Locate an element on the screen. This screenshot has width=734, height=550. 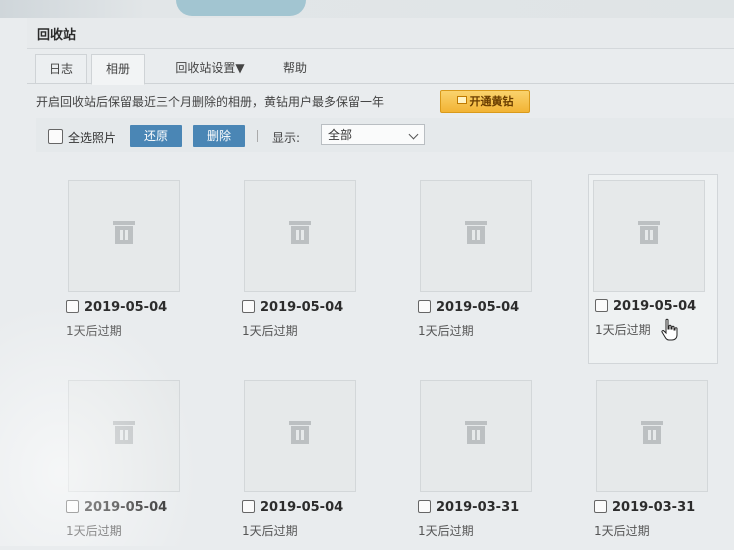
open-vip-label: 开通黄钻 is located at coordinates (491, 101).